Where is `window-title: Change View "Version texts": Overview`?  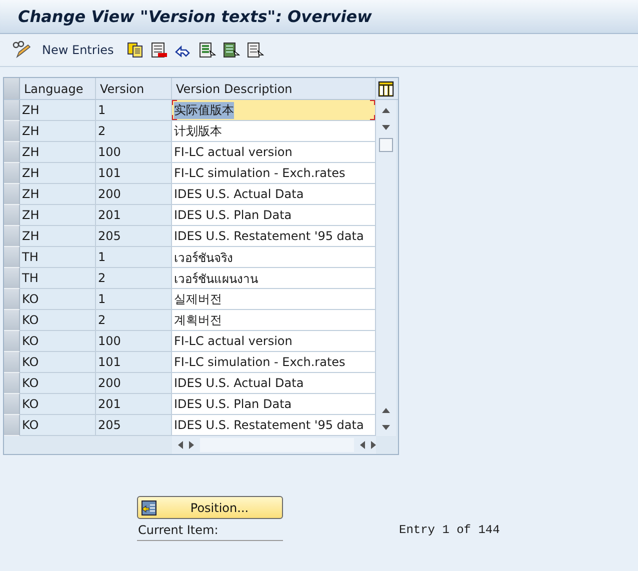 window-title: Change View "Version texts": Overview is located at coordinates (195, 16).